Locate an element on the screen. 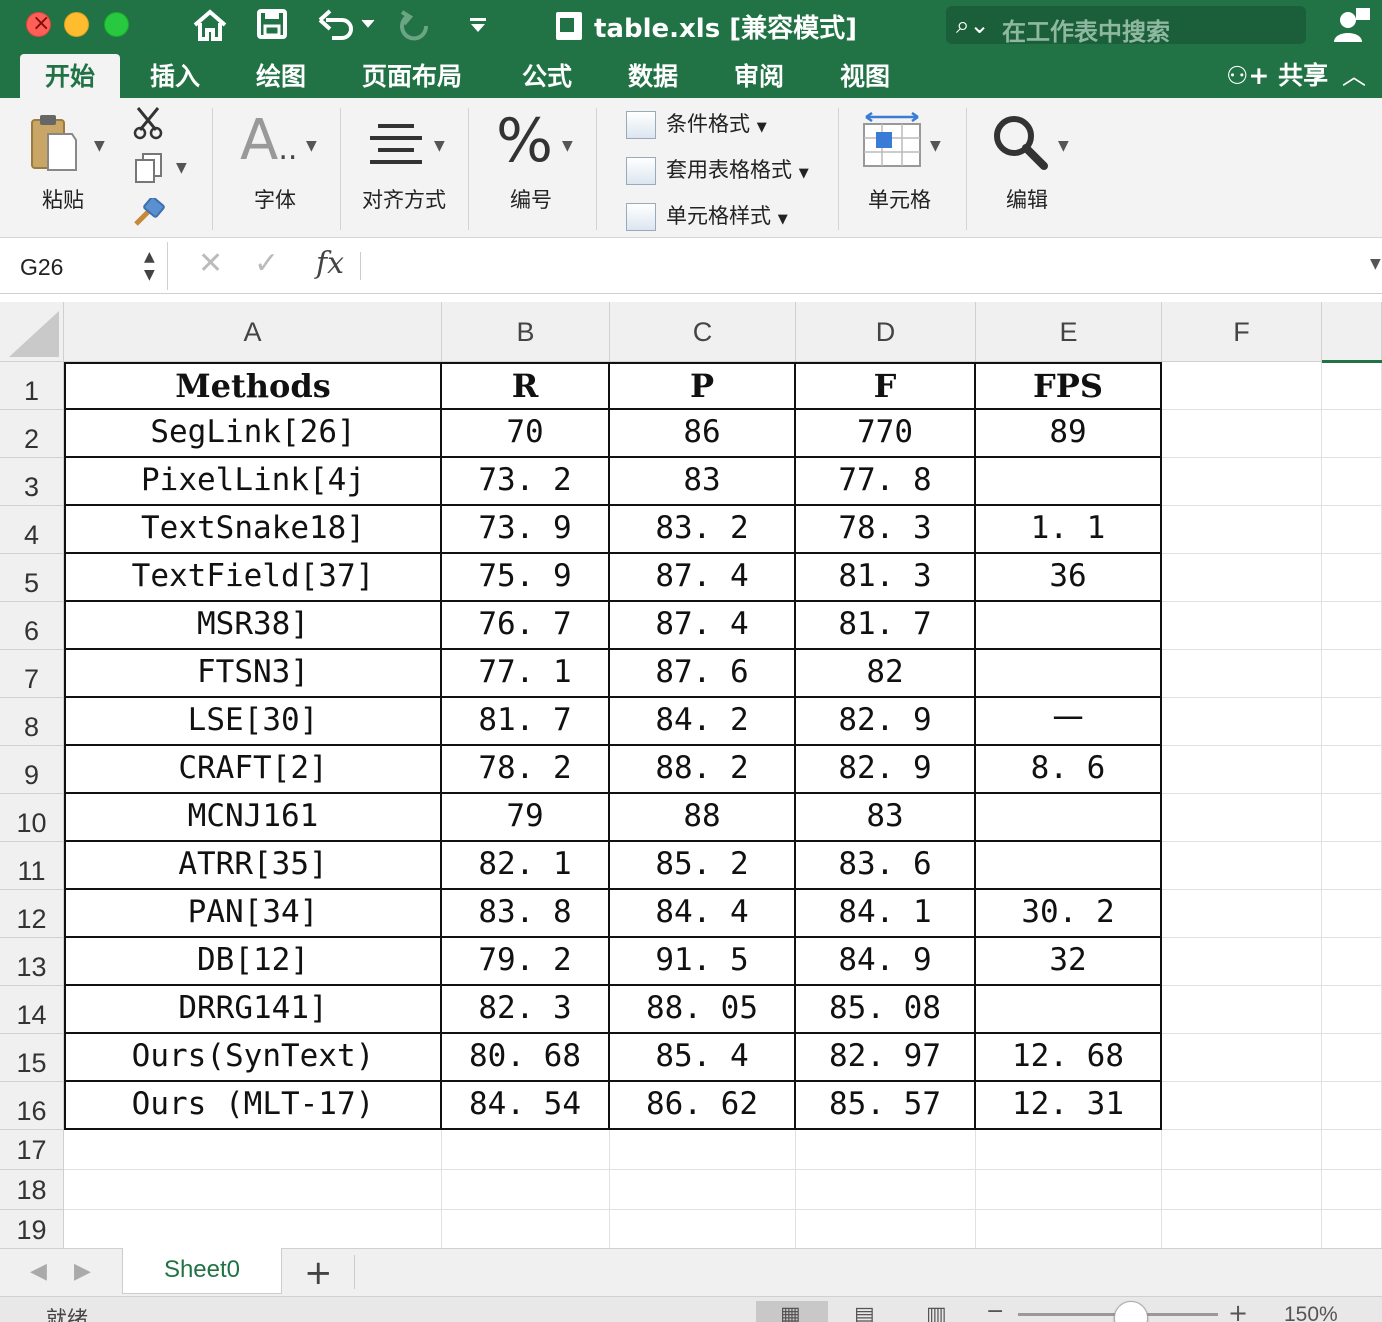 The width and height of the screenshot is (1382, 1322). table-cell: 83. 6 is located at coordinates (886, 866).